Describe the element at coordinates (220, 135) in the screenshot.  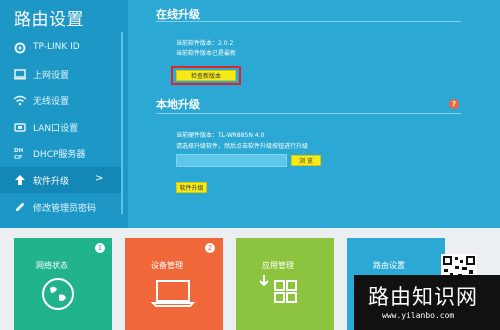
I see `hardware-version: 当前硬件版本：TL-WR885N 4.0` at that location.